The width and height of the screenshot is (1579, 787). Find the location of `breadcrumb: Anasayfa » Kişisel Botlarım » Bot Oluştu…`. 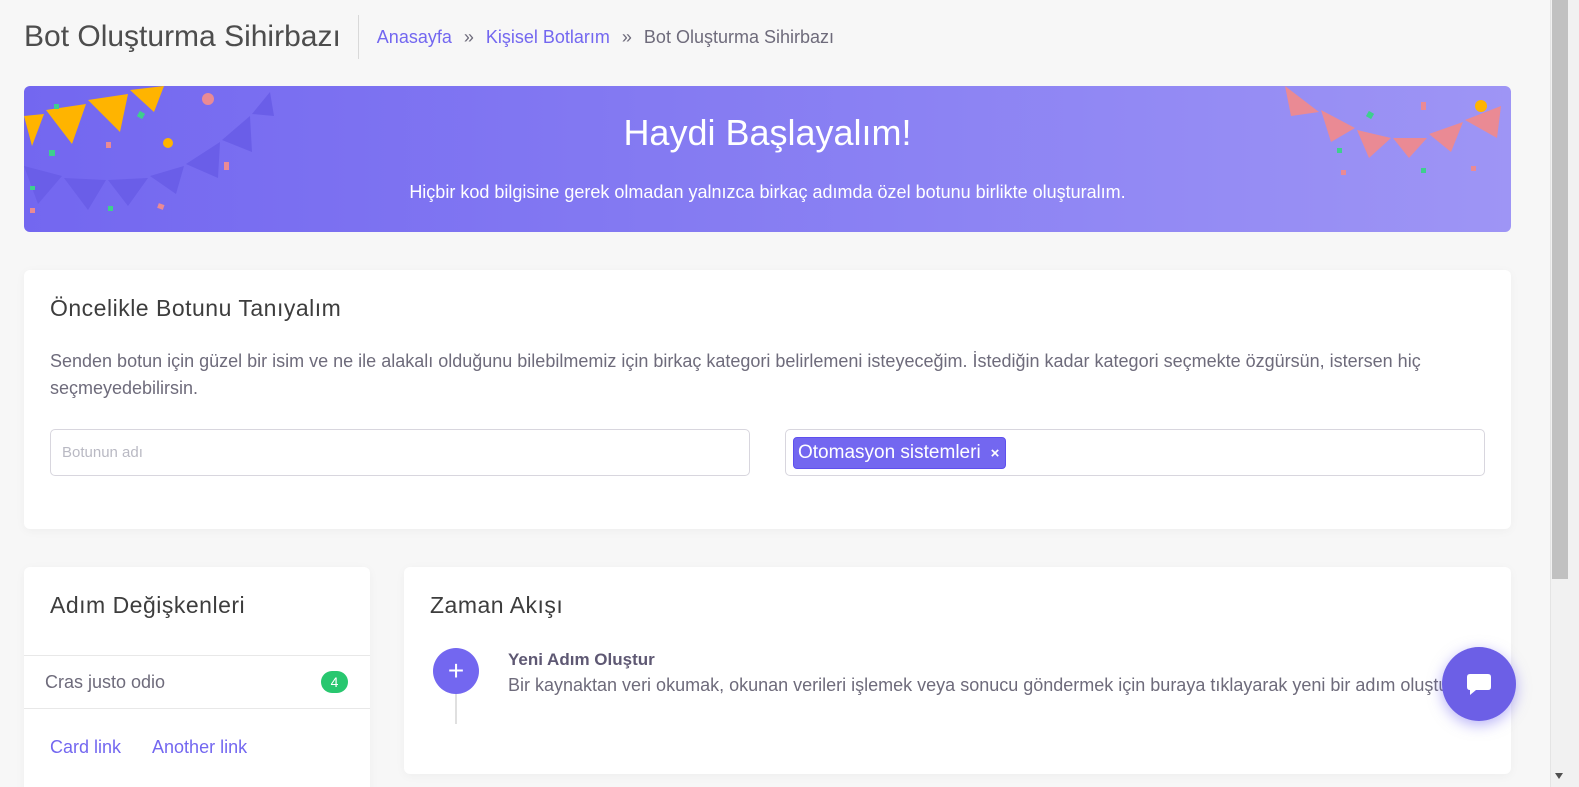

breadcrumb: Anasayfa » Kişisel Botlarım » Bot Oluştu… is located at coordinates (596, 37).